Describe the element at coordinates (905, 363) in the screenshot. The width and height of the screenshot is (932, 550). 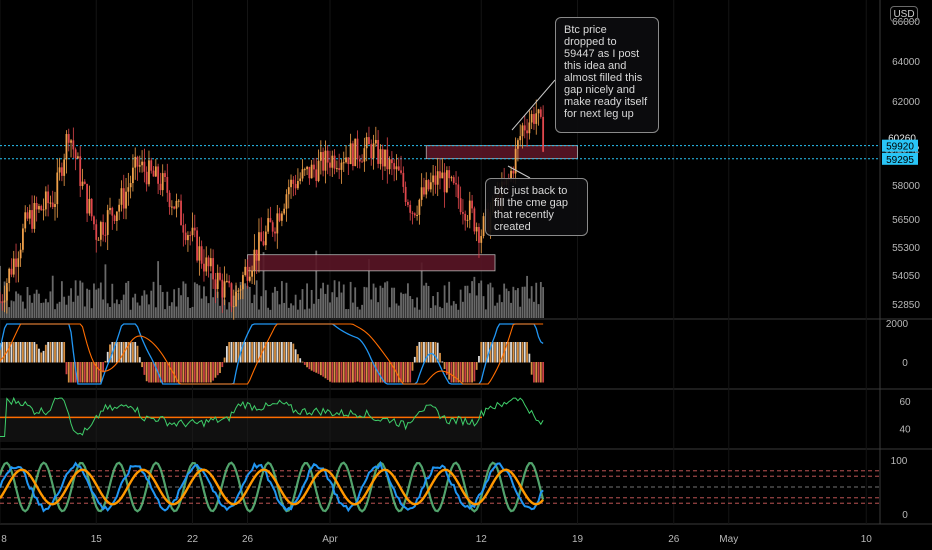
I see `macd-tick-label: 0` at that location.